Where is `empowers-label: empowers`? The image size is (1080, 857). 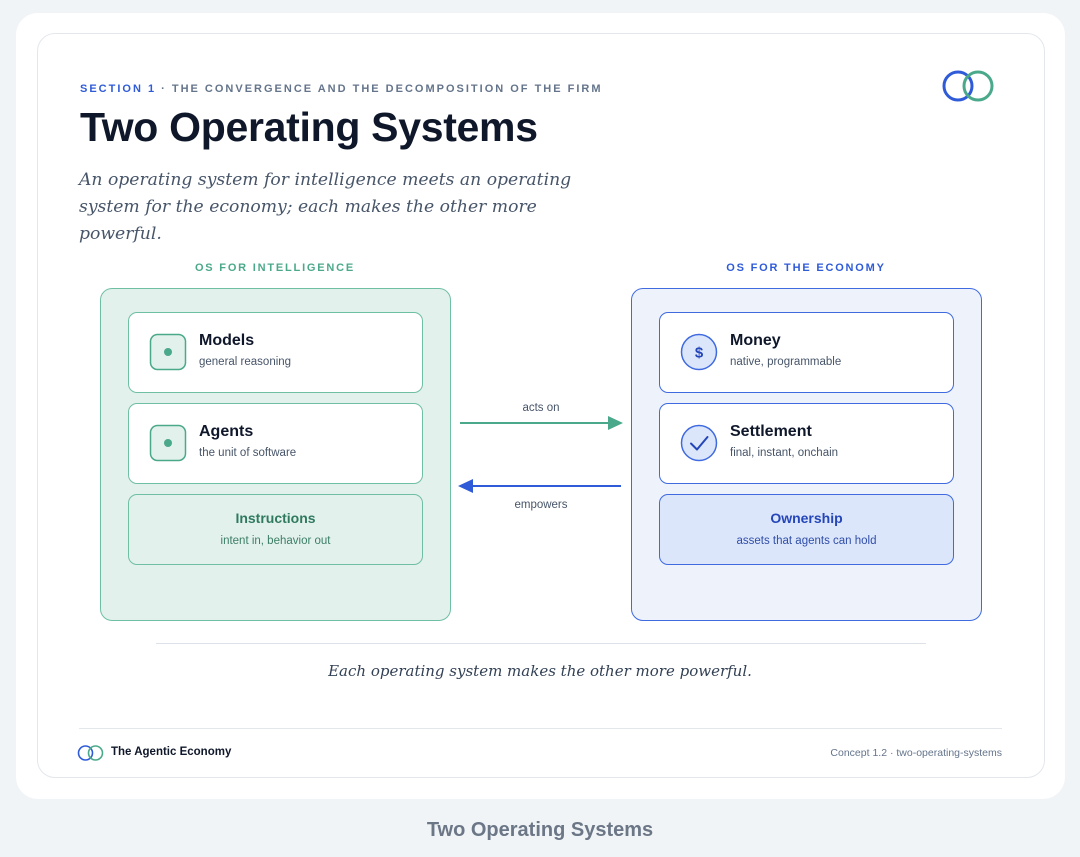
empowers-label: empowers is located at coordinates (541, 505).